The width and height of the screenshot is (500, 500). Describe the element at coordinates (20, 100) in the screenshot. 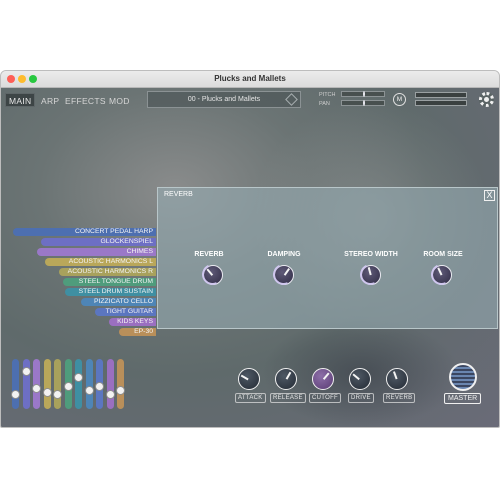

I see `tab-main: MAIN` at that location.